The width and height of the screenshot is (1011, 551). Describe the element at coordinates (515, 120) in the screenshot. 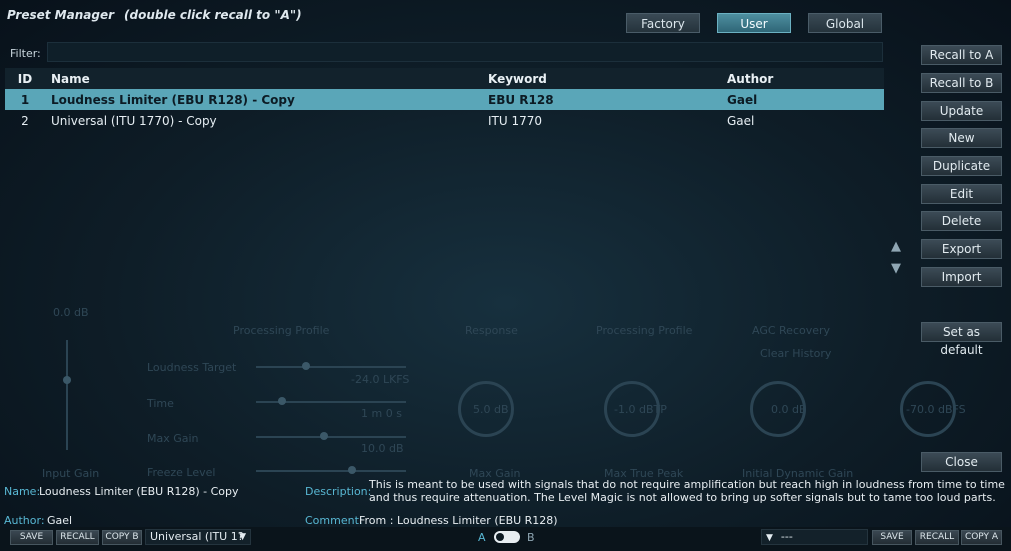

I see `row-keyword: ITU 1770` at that location.